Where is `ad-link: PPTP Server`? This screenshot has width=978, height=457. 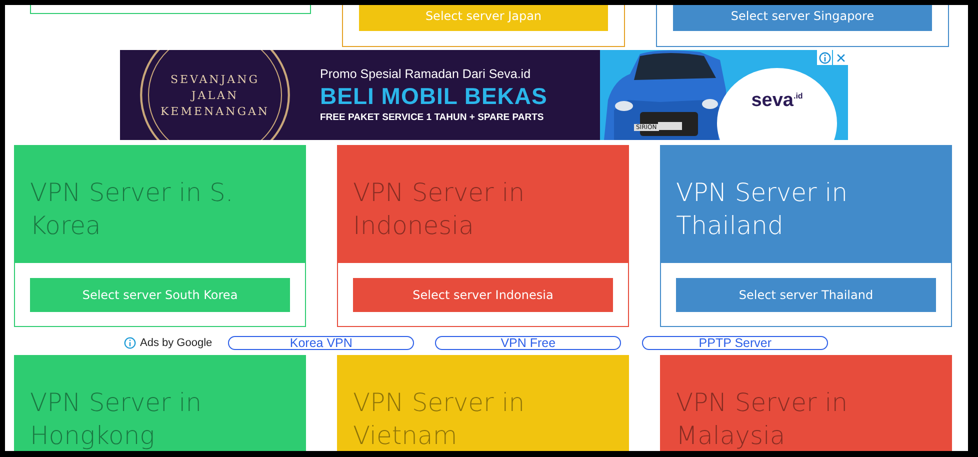
ad-link: PPTP Server is located at coordinates (735, 343).